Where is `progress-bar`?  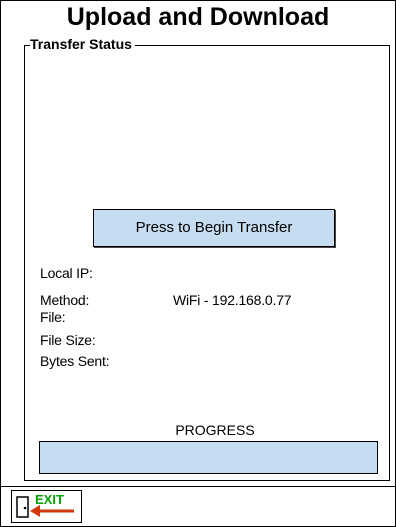 progress-bar is located at coordinates (208, 457).